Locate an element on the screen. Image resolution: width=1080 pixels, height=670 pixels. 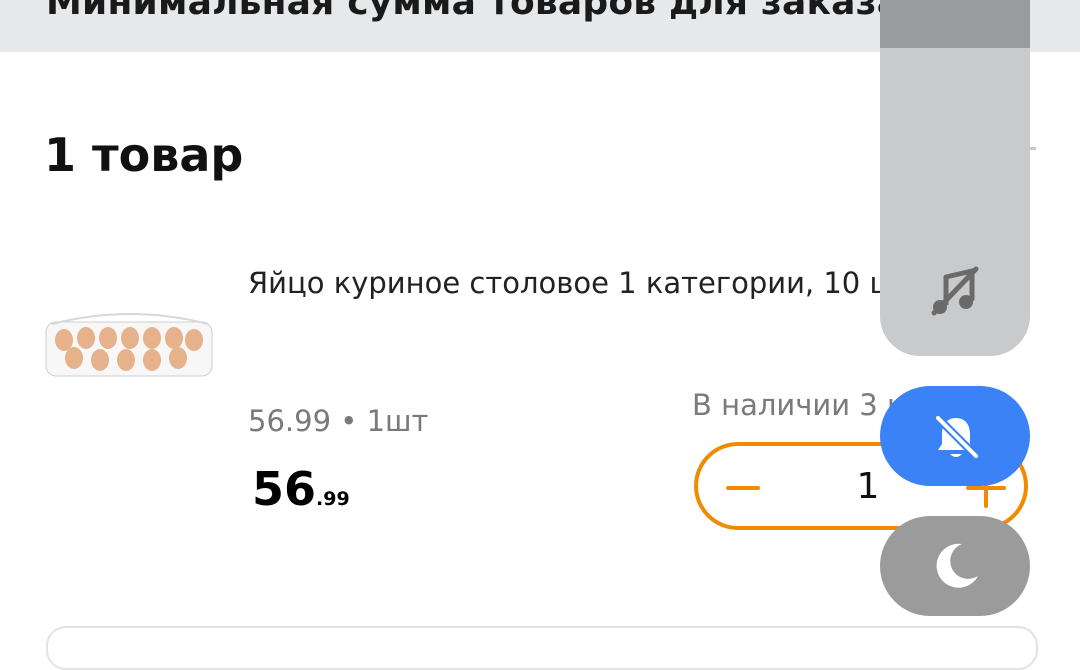
price-integer: 56 is located at coordinates (284, 489).